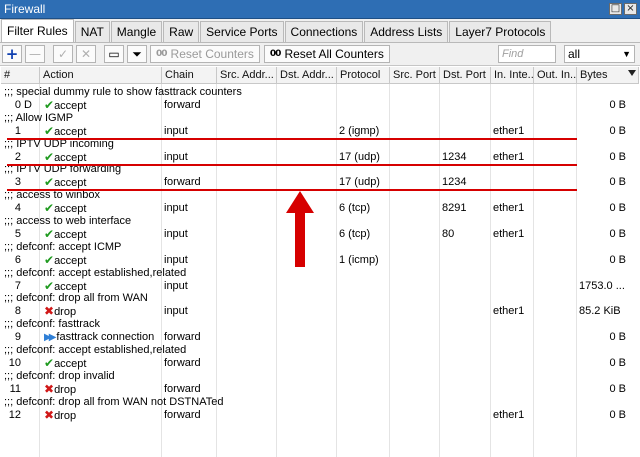 Image resolution: width=640 pixels, height=457 pixels. Describe the element at coordinates (205, 54) in the screenshot. I see `reset-counters-button: 00 Reset Counters` at that location.